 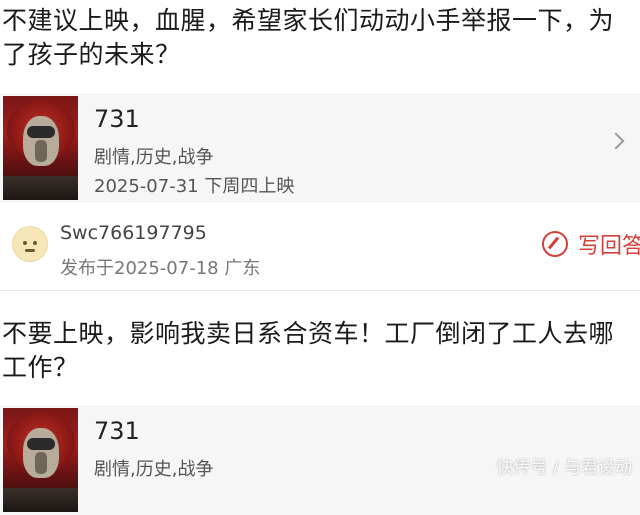 I want to click on avatar, so click(x=30, y=244).